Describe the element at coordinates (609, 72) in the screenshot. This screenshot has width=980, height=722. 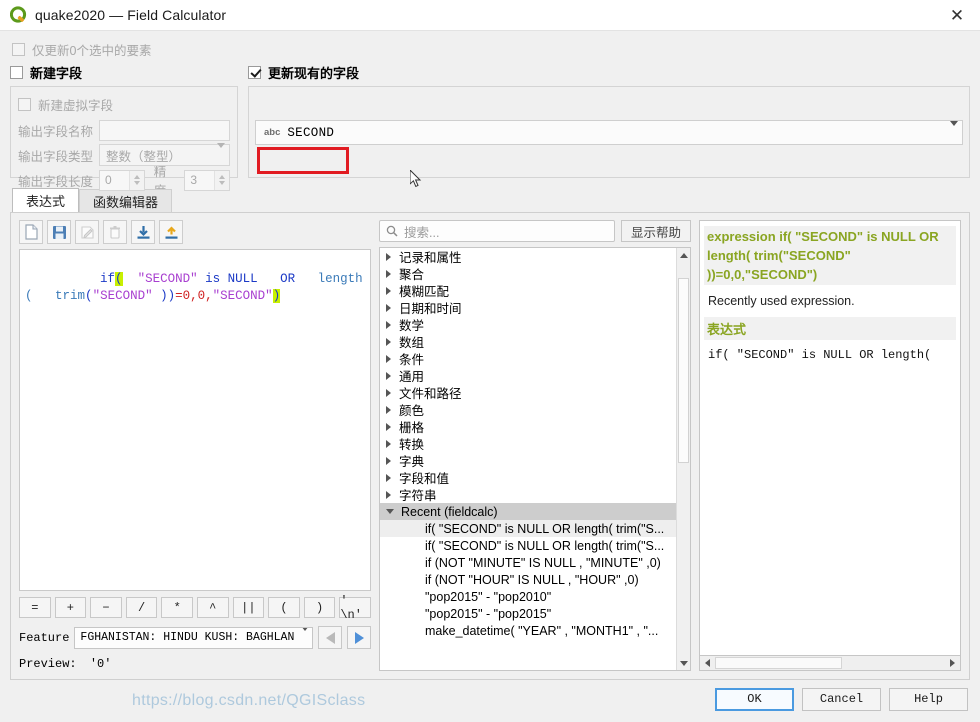
I see `update-field-header: 更新现有的字段` at that location.